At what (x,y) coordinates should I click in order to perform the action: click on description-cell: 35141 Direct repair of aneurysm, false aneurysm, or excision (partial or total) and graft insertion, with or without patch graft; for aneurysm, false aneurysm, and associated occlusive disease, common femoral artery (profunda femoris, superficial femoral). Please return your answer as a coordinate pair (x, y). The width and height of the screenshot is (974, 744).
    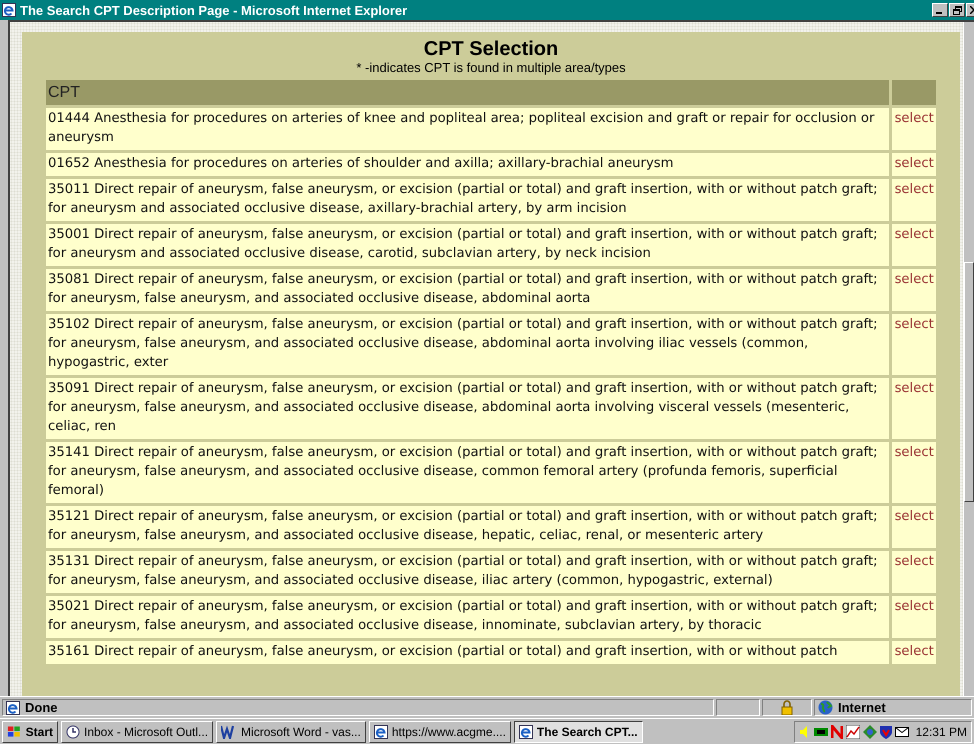
    Looking at the image, I should click on (469, 472).